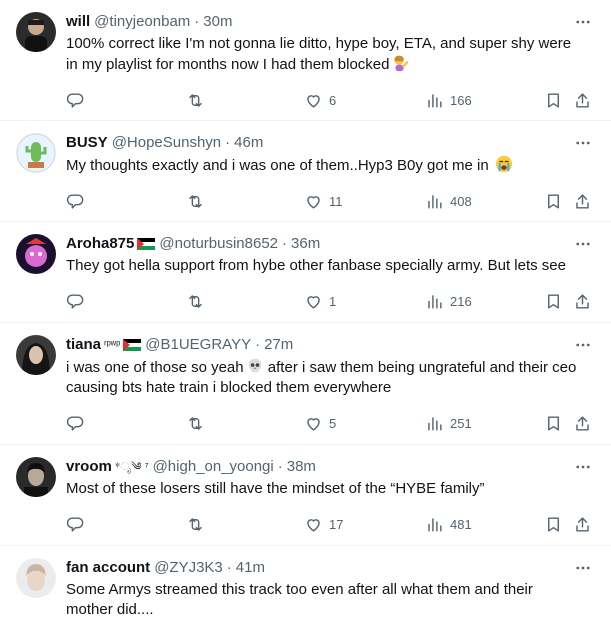 This screenshot has width=611, height=640. I want to click on like-button: 5, so click(320, 423).